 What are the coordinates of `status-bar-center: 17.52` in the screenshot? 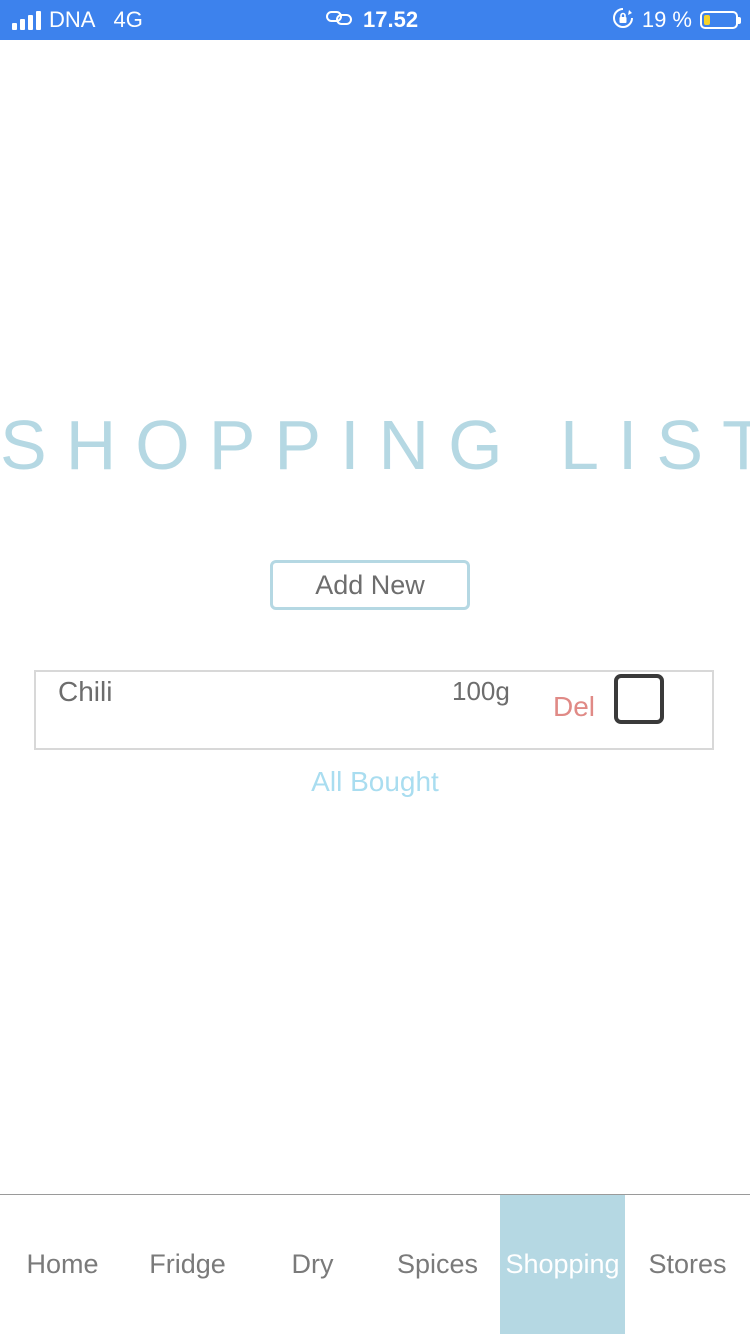 It's located at (371, 20).